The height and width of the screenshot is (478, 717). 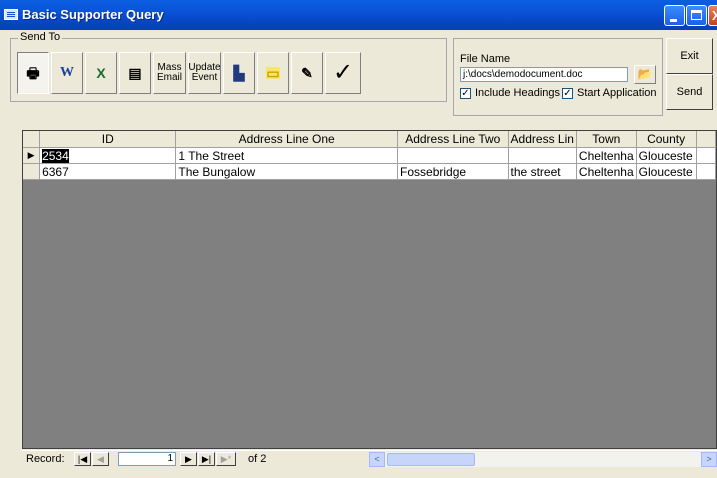 What do you see at coordinates (45, 459) in the screenshot?
I see `record-label: Record:` at bounding box center [45, 459].